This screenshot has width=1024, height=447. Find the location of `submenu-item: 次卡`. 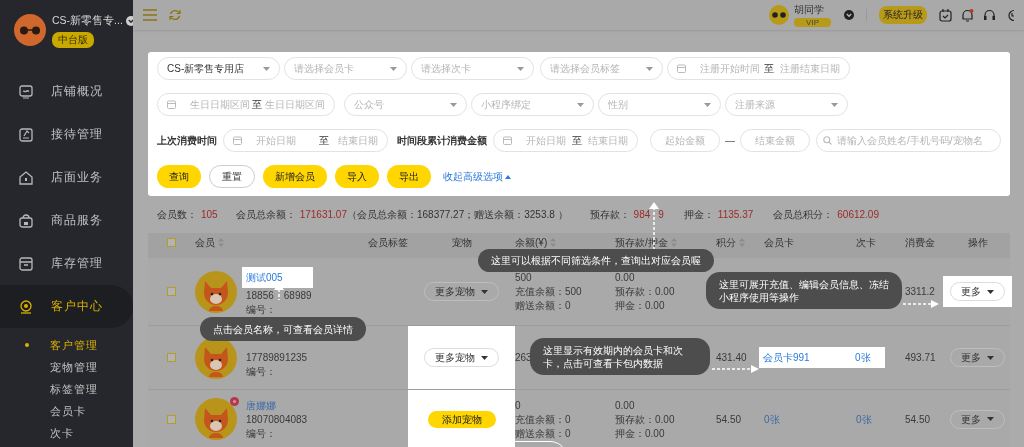

submenu-item: 次卡 is located at coordinates (66, 433).